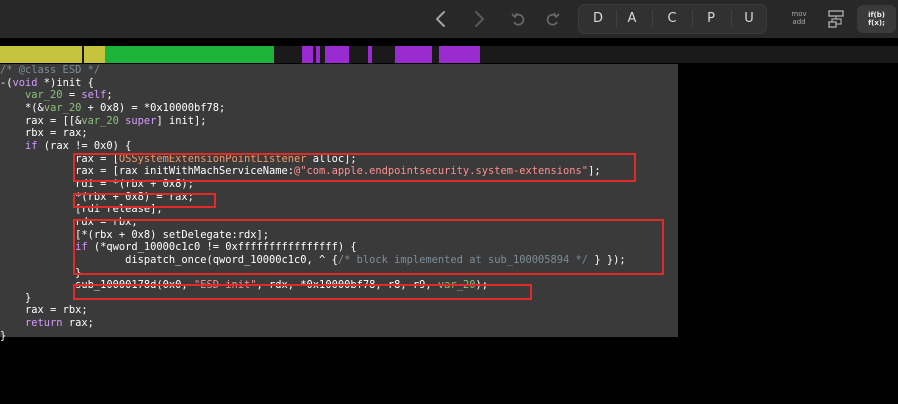  I want to click on display-mode-group: D A C P U, so click(672, 19).